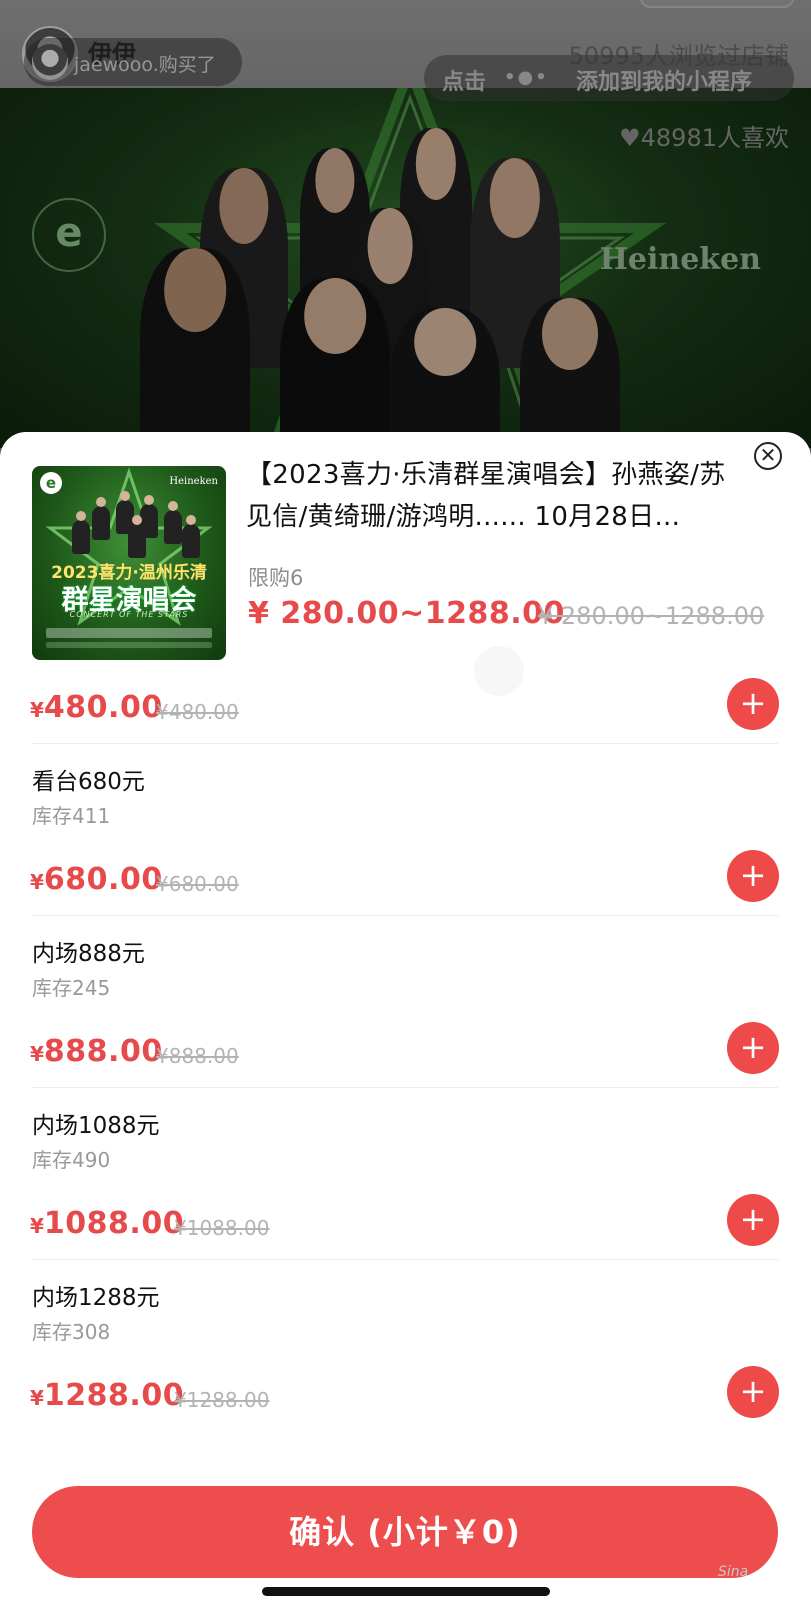 Image resolution: width=811 pixels, height=1600 pixels. I want to click on confirm-button: 确认 (小计￥0), so click(405, 1532).